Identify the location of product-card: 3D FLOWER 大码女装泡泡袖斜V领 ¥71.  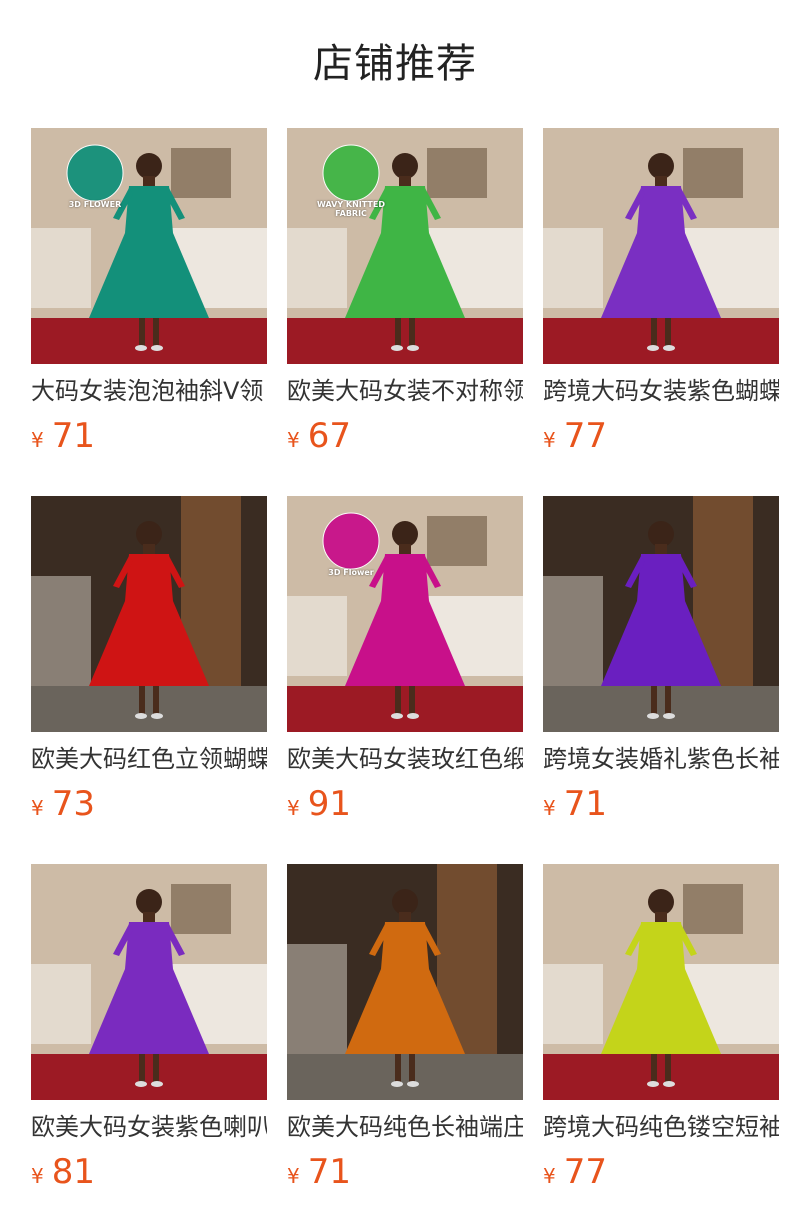
(149, 312).